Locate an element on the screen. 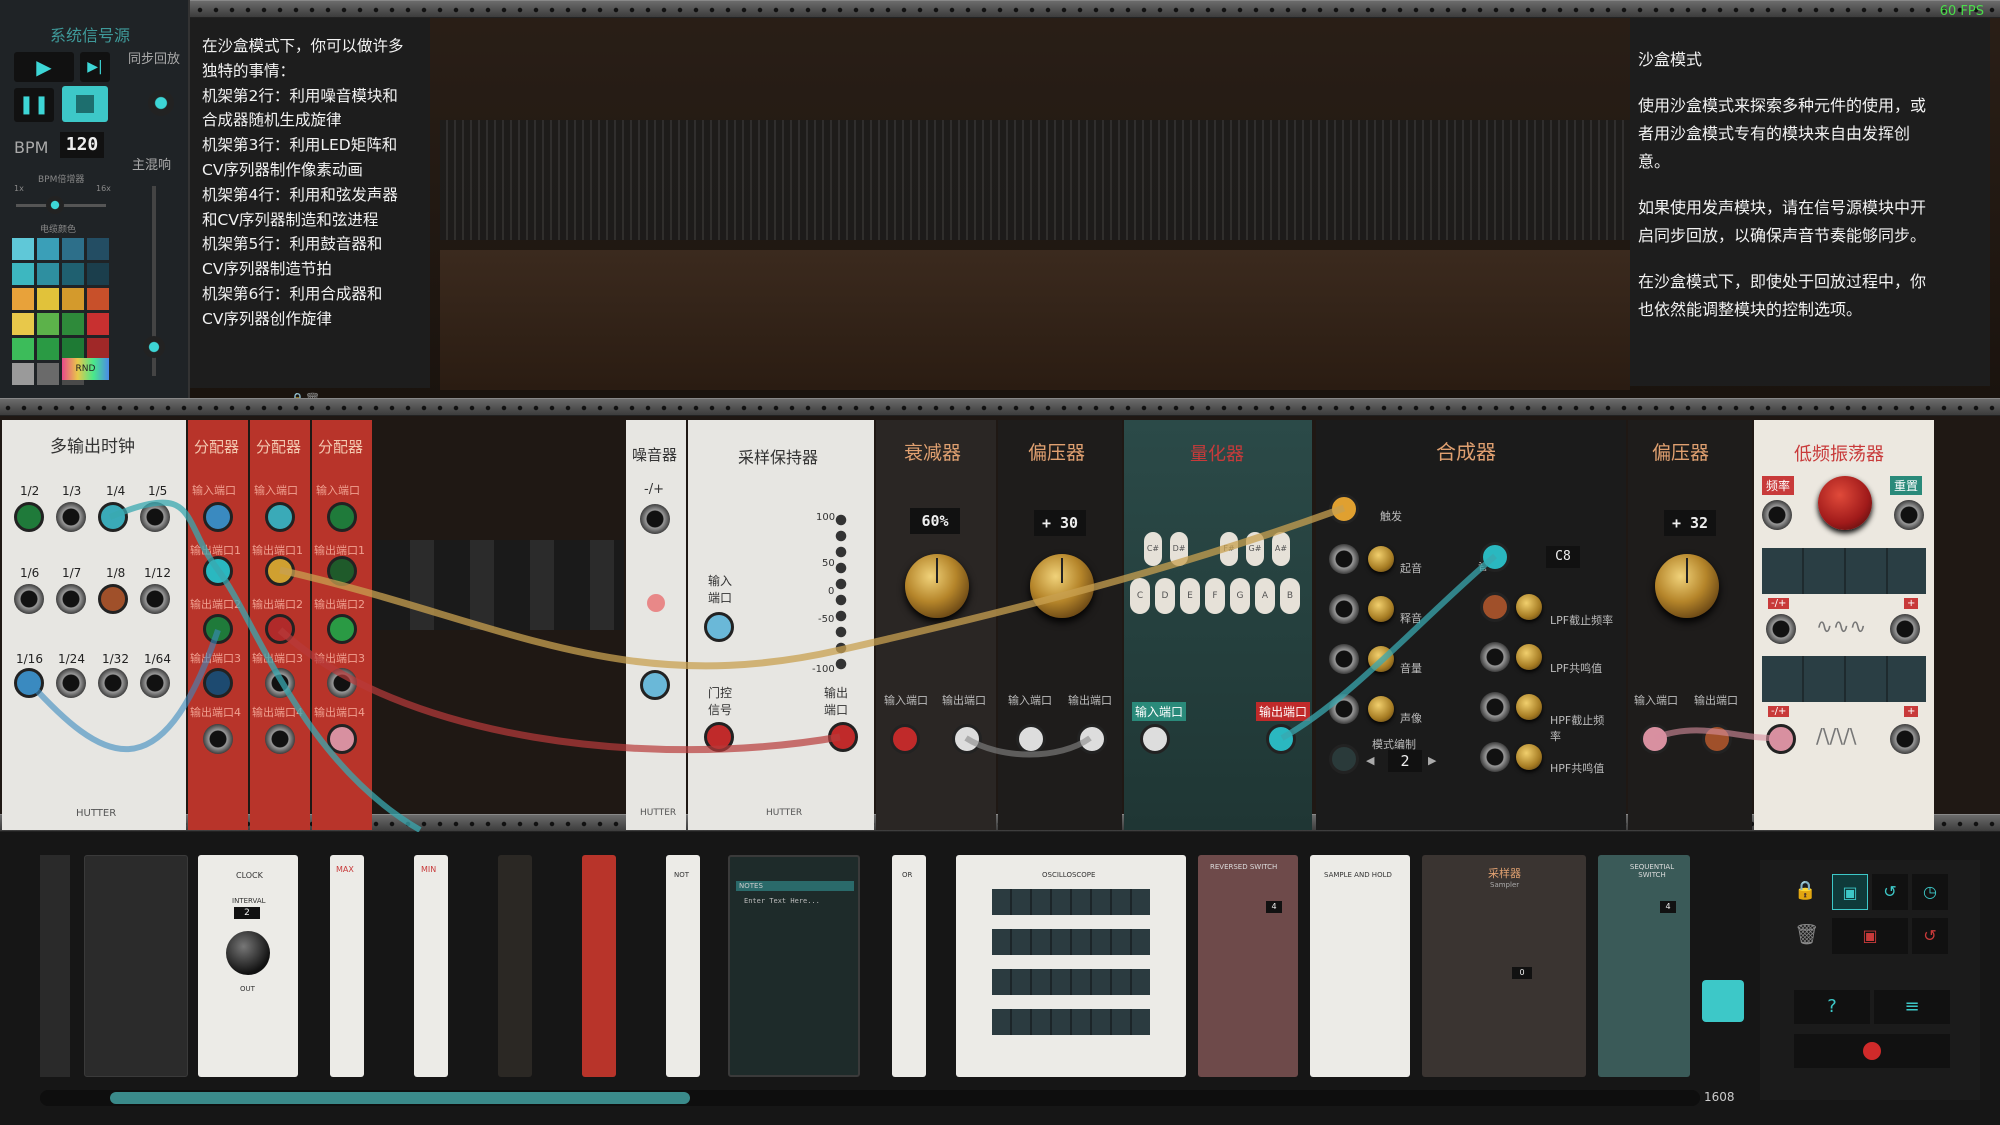  quantizer-key-a-sharp: A# is located at coordinates (1281, 549).